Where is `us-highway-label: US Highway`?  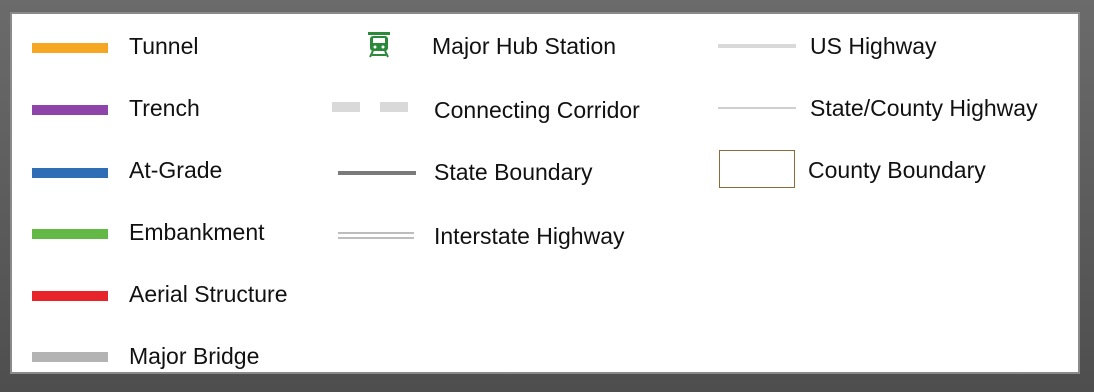 us-highway-label: US Highway is located at coordinates (873, 45).